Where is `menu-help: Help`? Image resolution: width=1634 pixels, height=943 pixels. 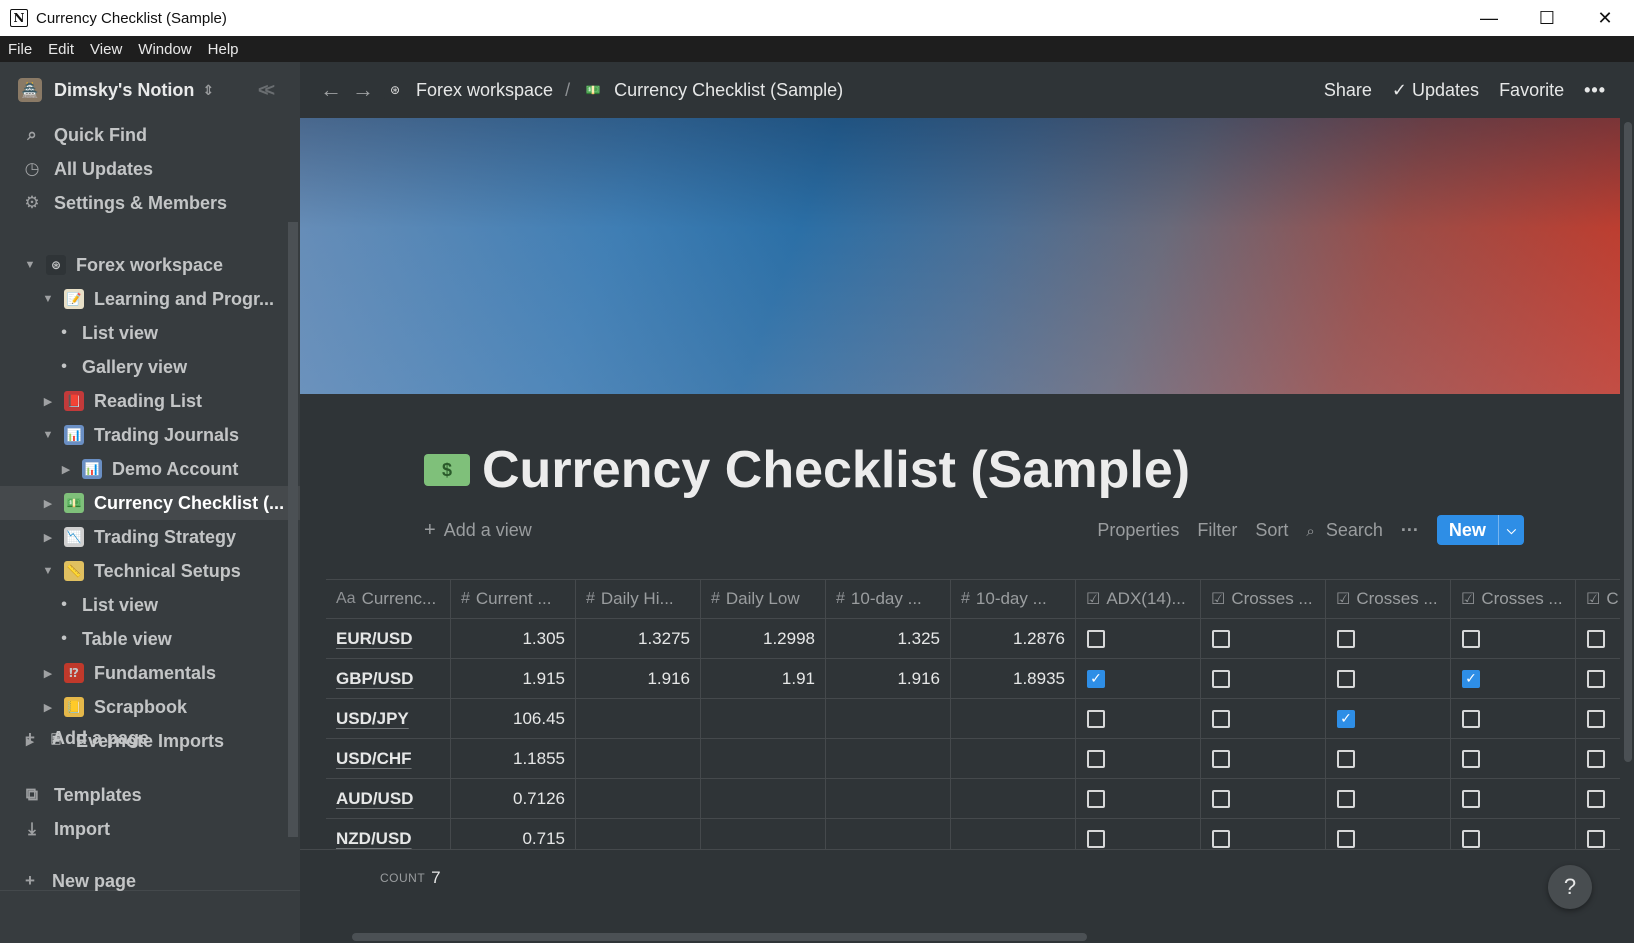
menu-help: Help is located at coordinates (223, 49).